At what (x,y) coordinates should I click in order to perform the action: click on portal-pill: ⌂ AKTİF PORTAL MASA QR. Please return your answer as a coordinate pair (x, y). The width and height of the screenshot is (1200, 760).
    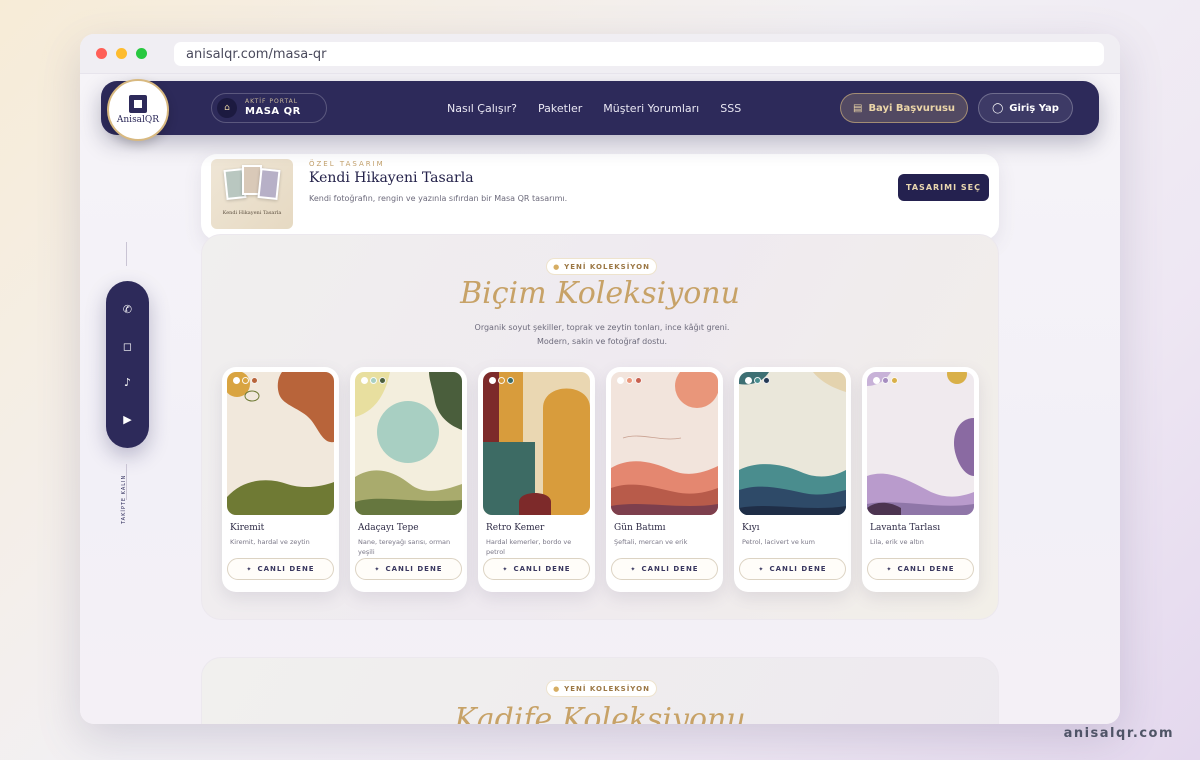
    Looking at the image, I should click on (269, 108).